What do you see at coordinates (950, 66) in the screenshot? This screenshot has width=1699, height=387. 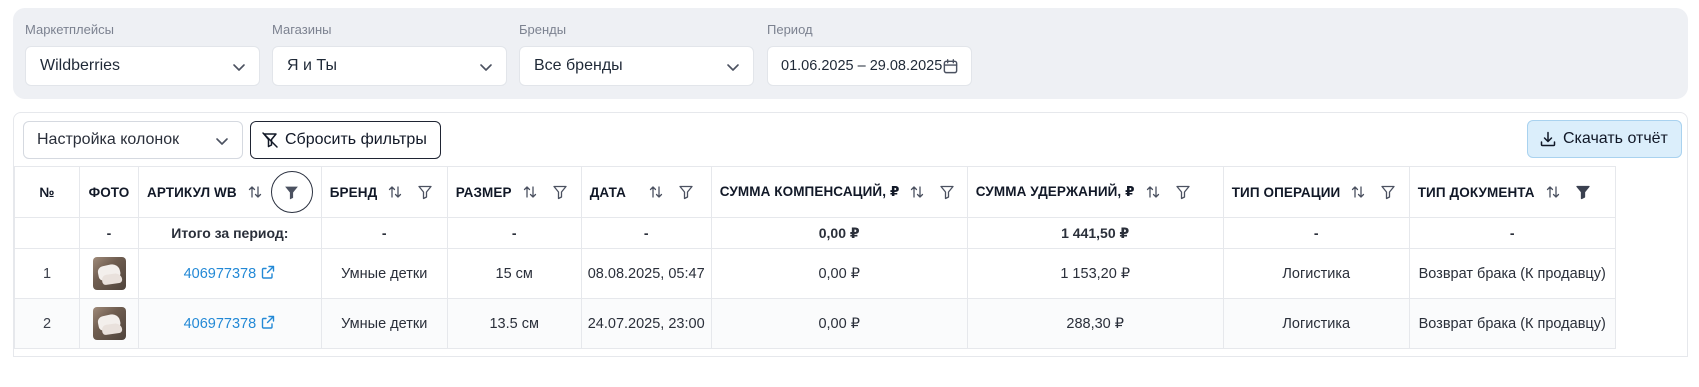 I see `calendar-icon` at bounding box center [950, 66].